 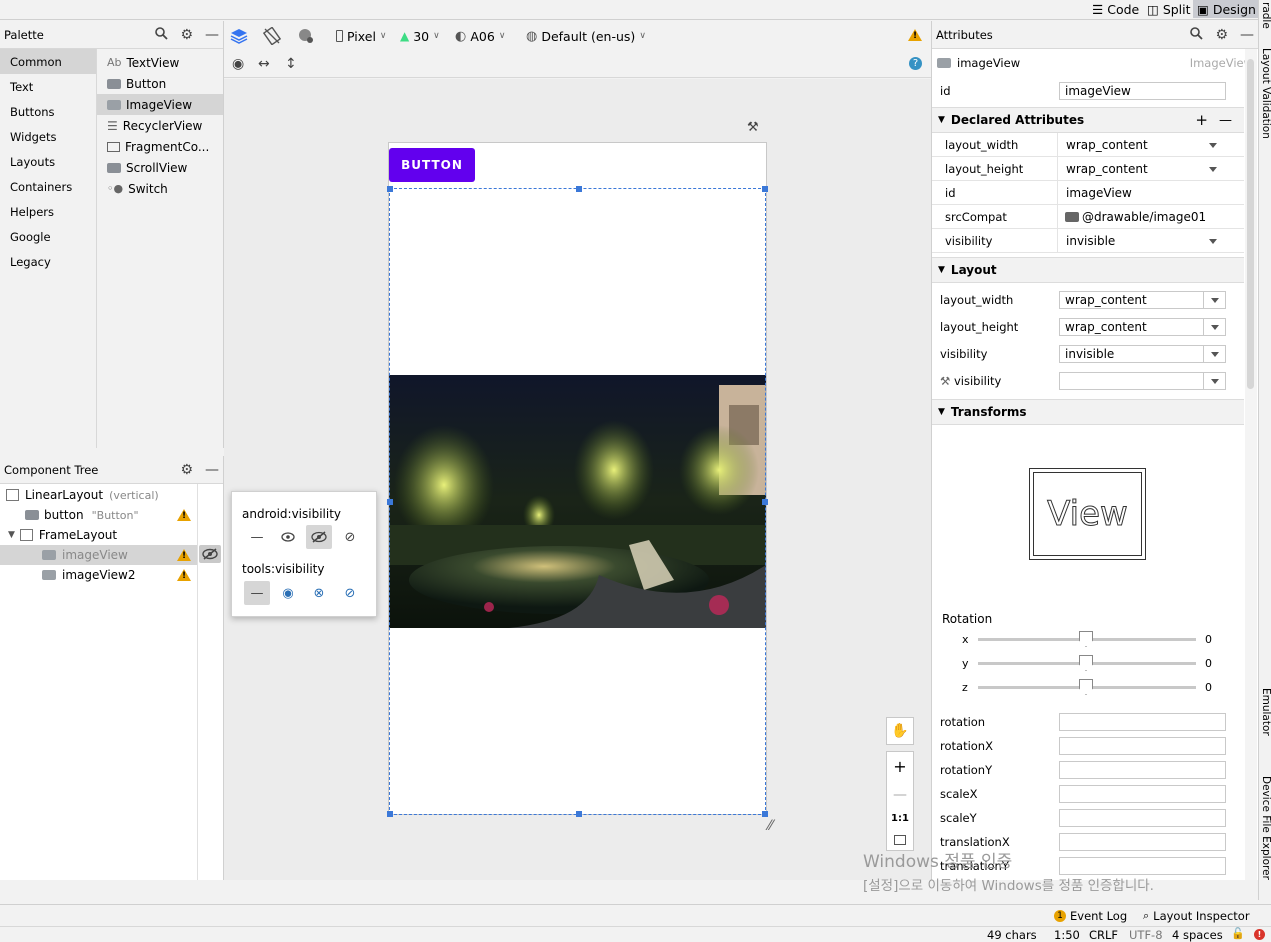 What do you see at coordinates (1265, 828) in the screenshot?
I see `device-file-explorer-tab: Device File Explorer` at bounding box center [1265, 828].